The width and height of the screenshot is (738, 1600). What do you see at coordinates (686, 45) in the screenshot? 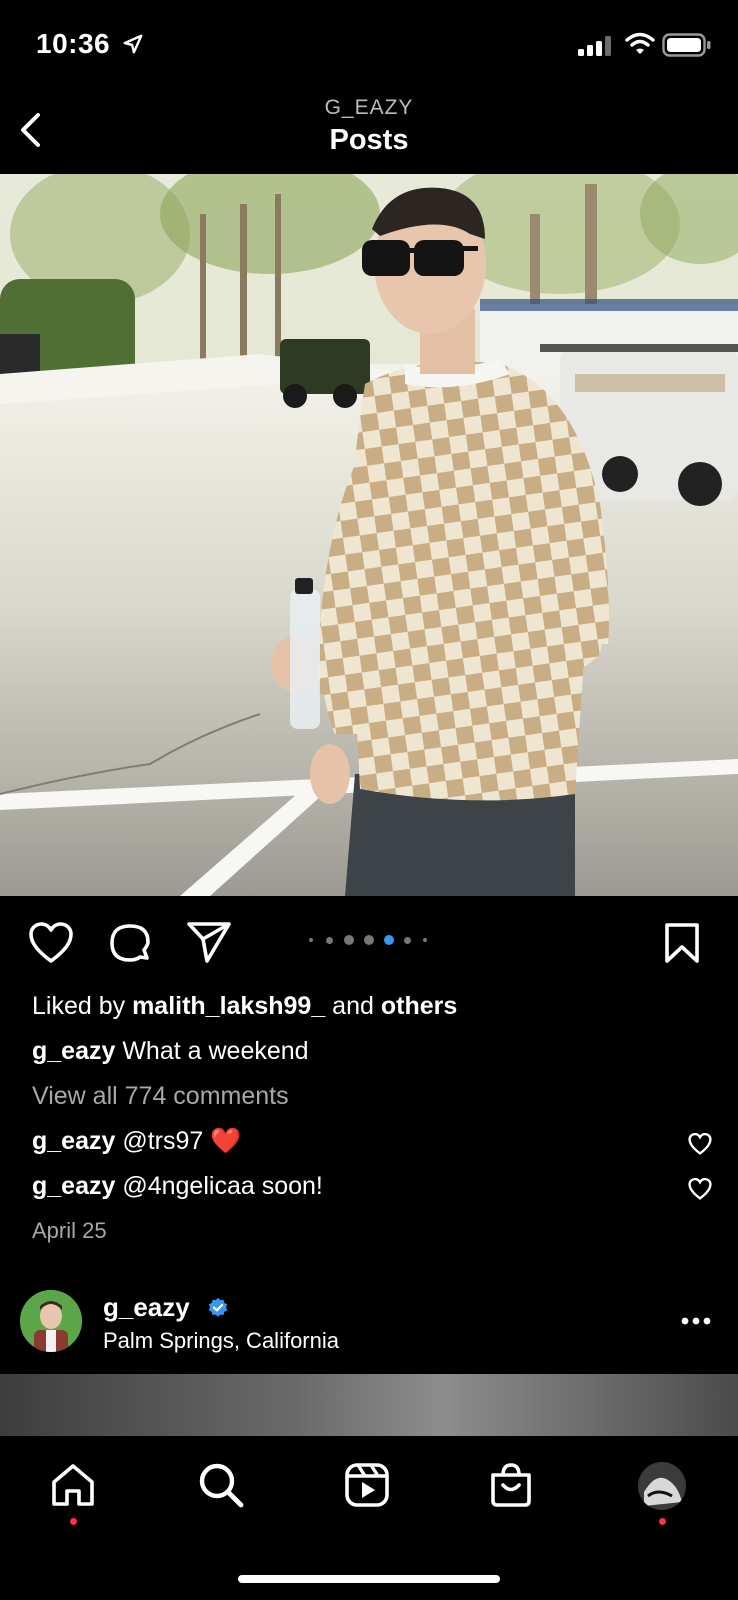
I see `battery-icon` at bounding box center [686, 45].